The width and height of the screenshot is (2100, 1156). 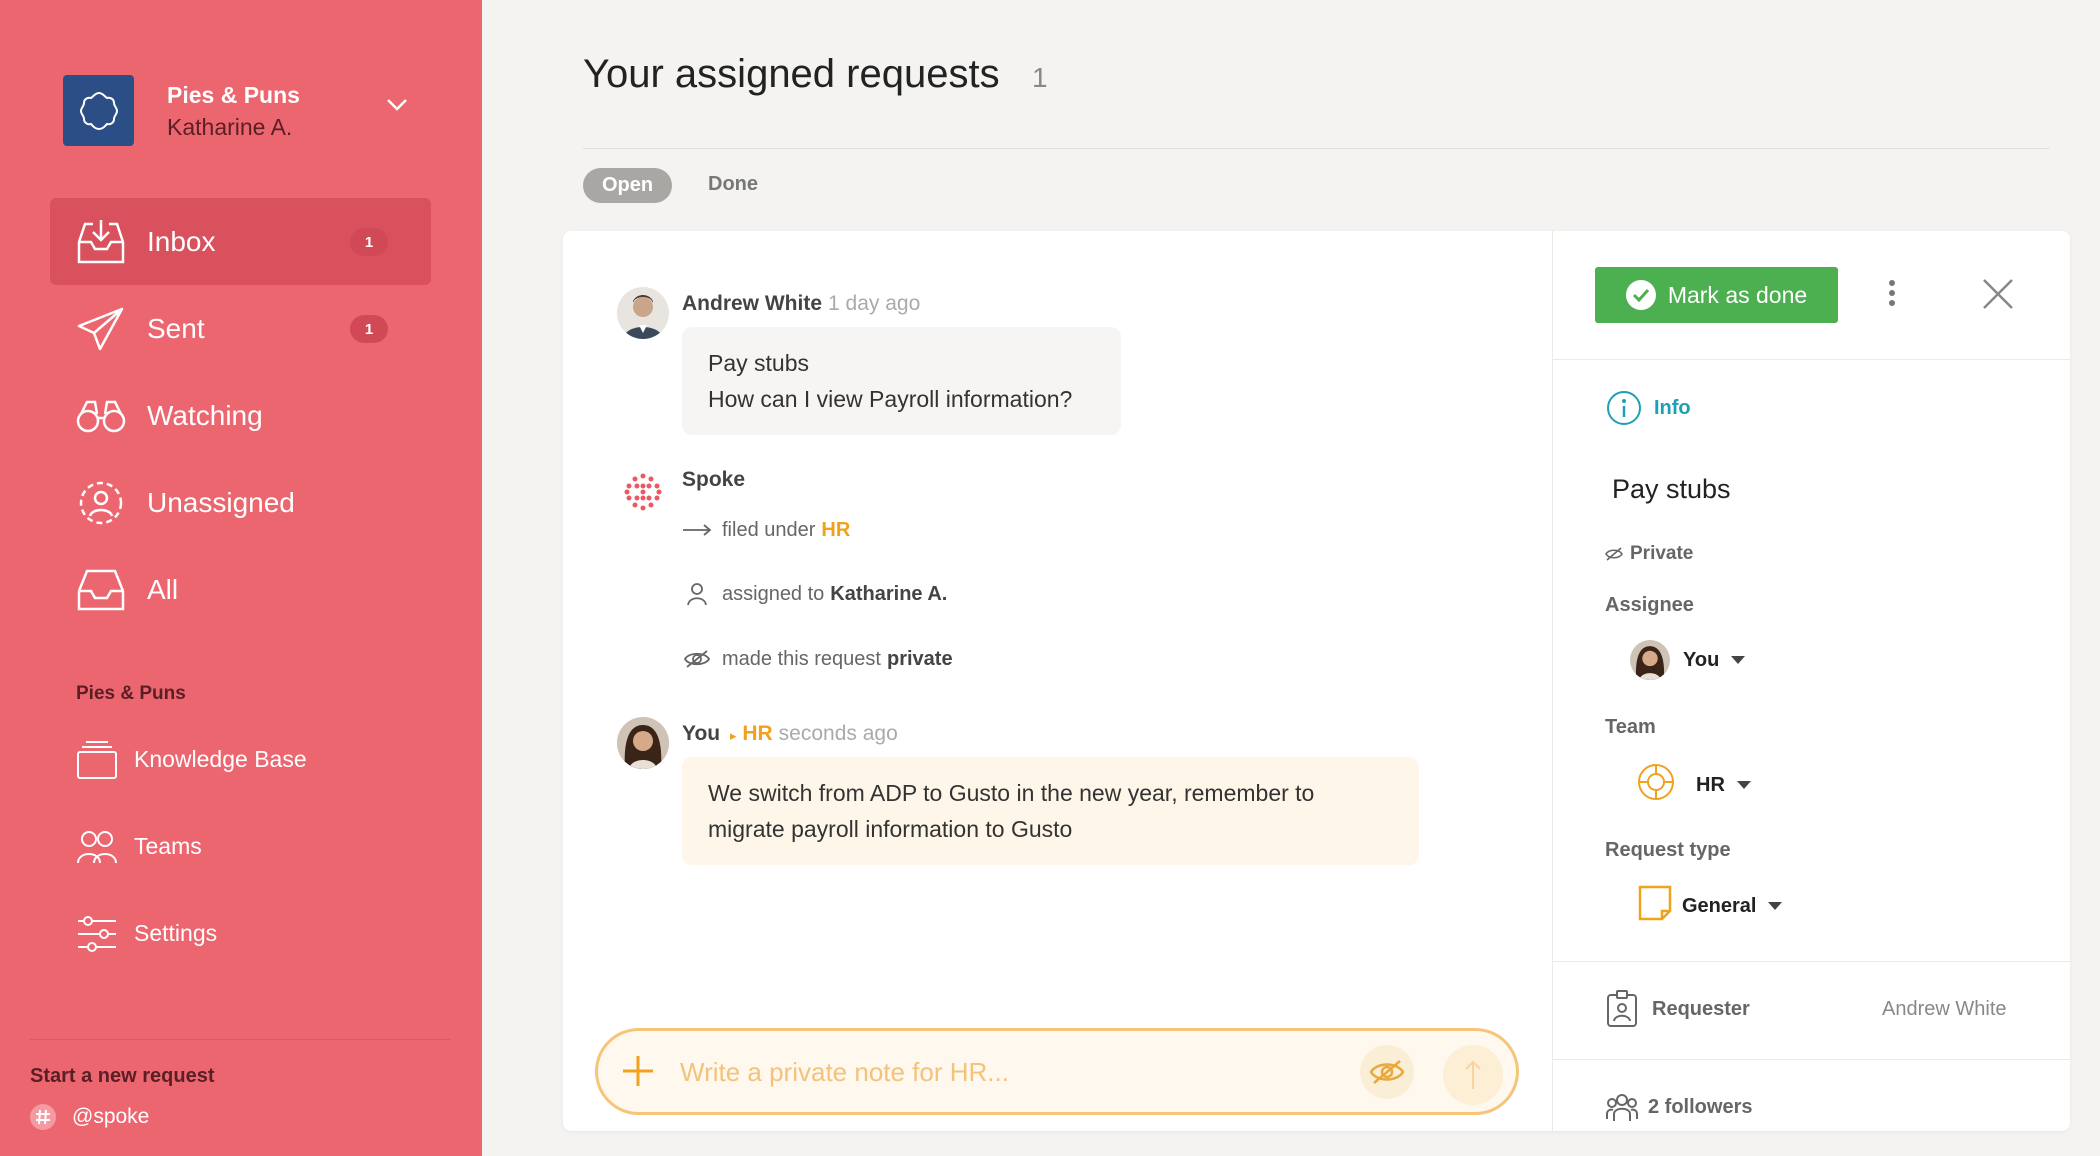 What do you see at coordinates (397, 107) in the screenshot?
I see `chevron-down-icon` at bounding box center [397, 107].